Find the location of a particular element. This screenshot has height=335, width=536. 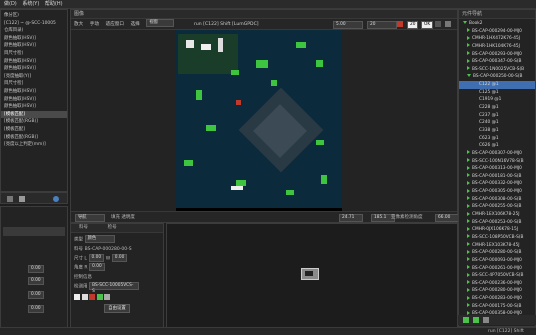

left-tree-item: [亮度抽取(Y)] is located at coordinates (34, 77).